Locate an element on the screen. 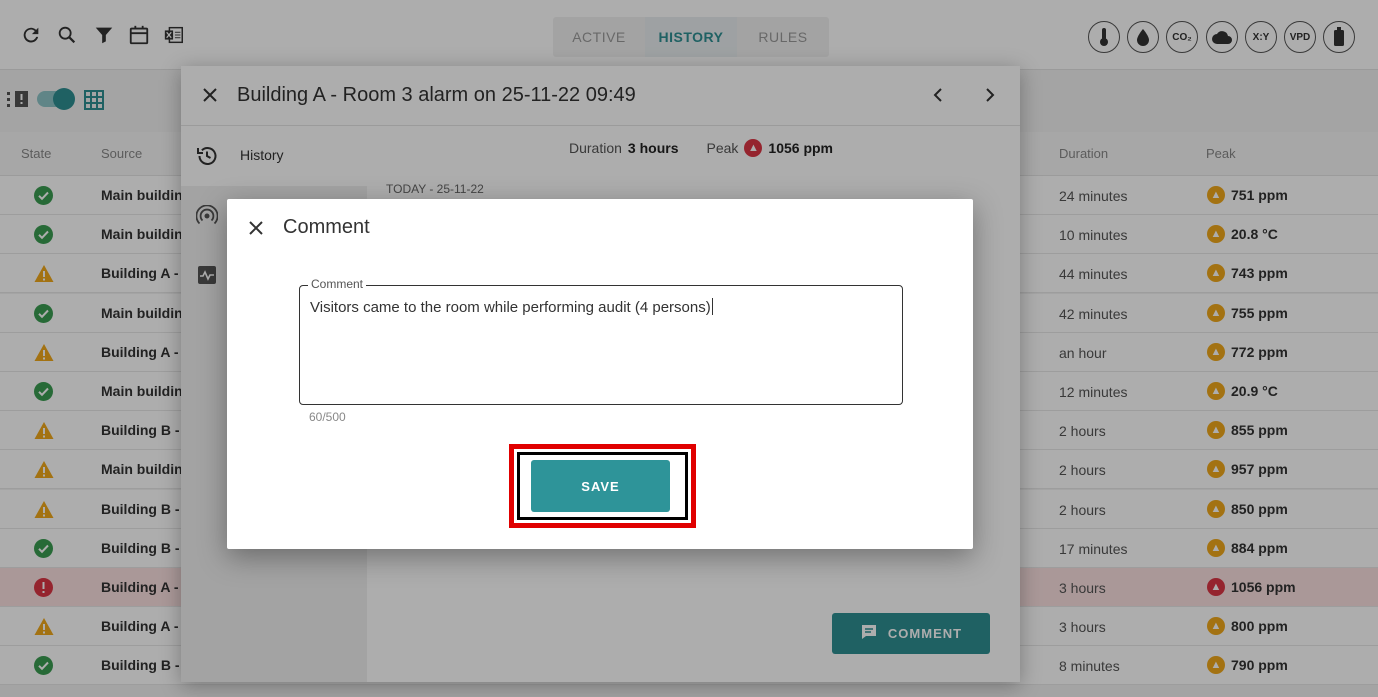 The width and height of the screenshot is (1378, 697). modal-title: Comment is located at coordinates (326, 227).